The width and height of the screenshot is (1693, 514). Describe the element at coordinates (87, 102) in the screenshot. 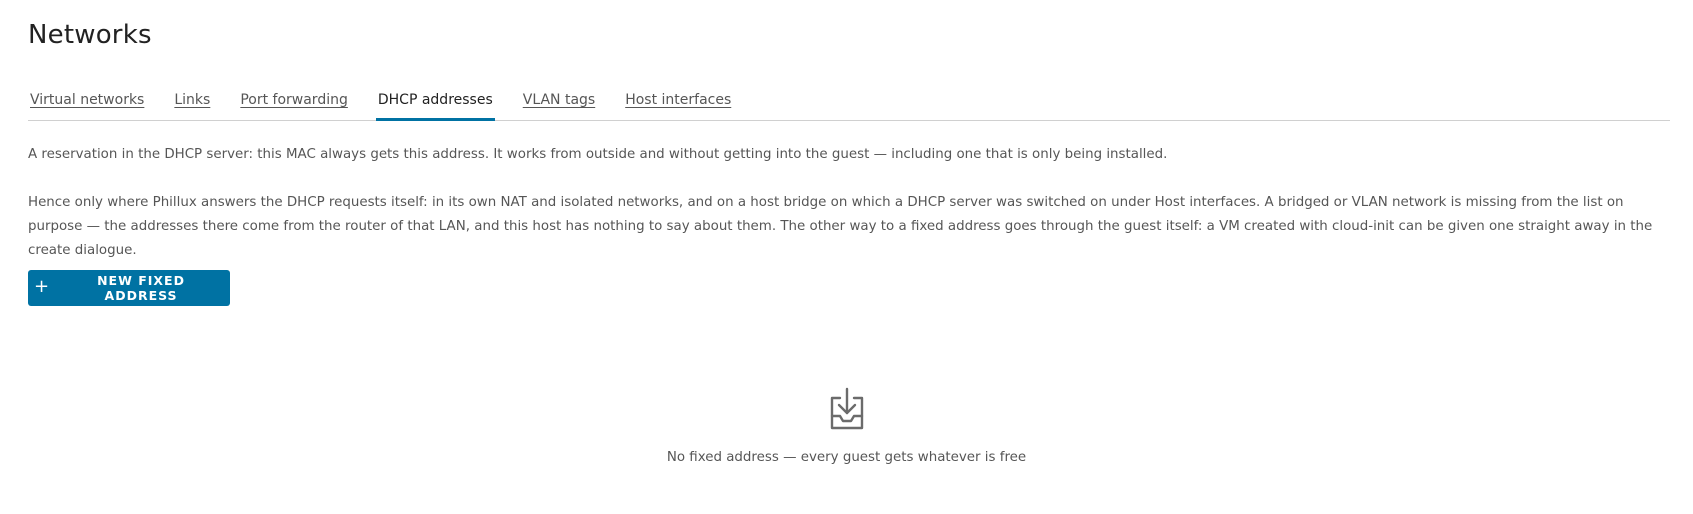

I see `tab-virtual-networks: Virtual networks` at that location.